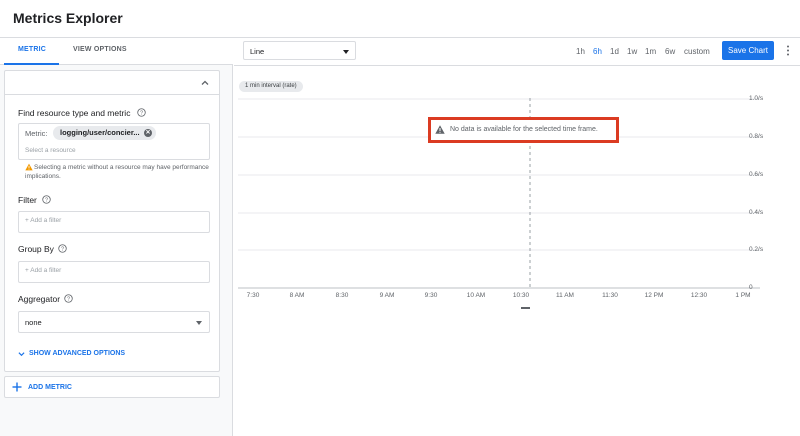 Image resolution: width=800 pixels, height=436 pixels. Describe the element at coordinates (148, 133) in the screenshot. I see `close-icon: ✕` at that location.